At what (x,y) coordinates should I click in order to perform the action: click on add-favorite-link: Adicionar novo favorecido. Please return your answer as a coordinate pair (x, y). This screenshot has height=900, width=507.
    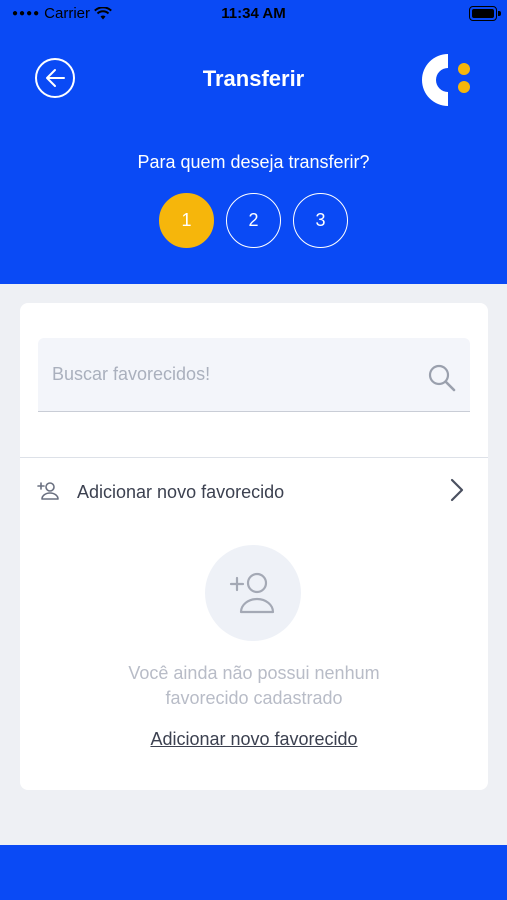
    Looking at the image, I should click on (254, 739).